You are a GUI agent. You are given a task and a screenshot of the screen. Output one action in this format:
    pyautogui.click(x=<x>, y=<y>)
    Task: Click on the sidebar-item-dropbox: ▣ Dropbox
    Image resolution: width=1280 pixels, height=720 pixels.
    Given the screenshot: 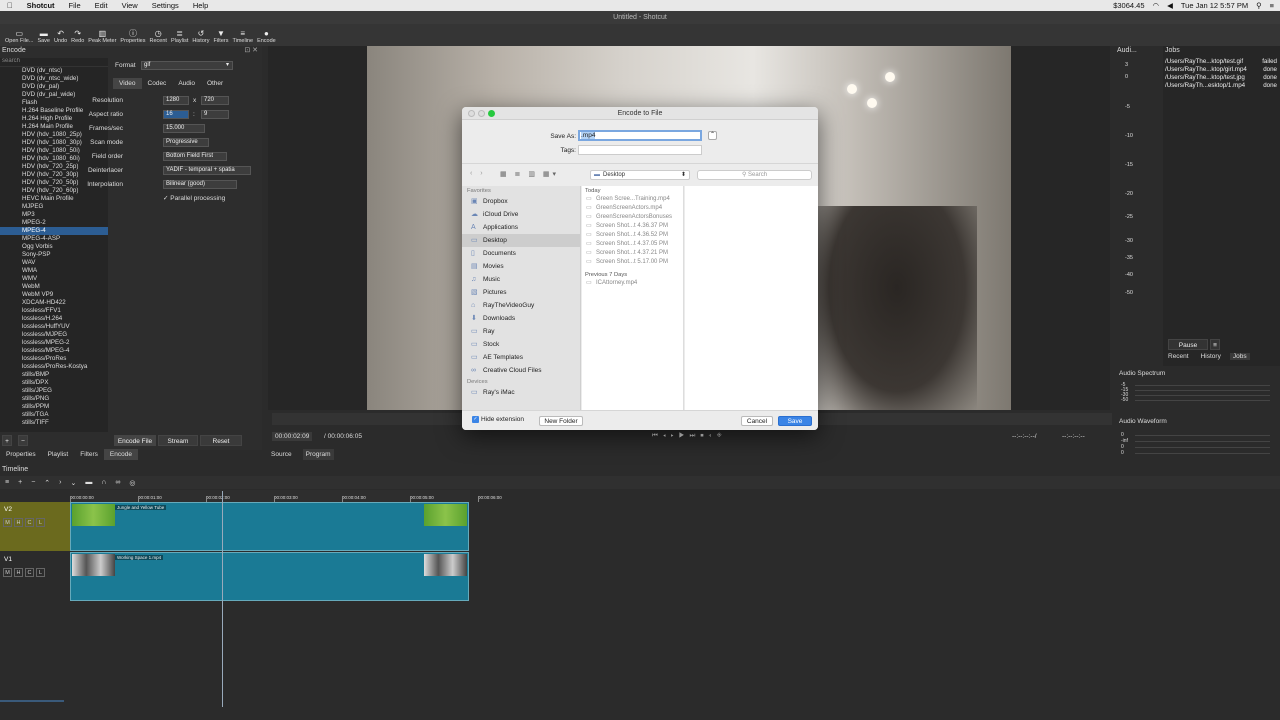 What is the action you would take?
    pyautogui.click(x=521, y=201)
    